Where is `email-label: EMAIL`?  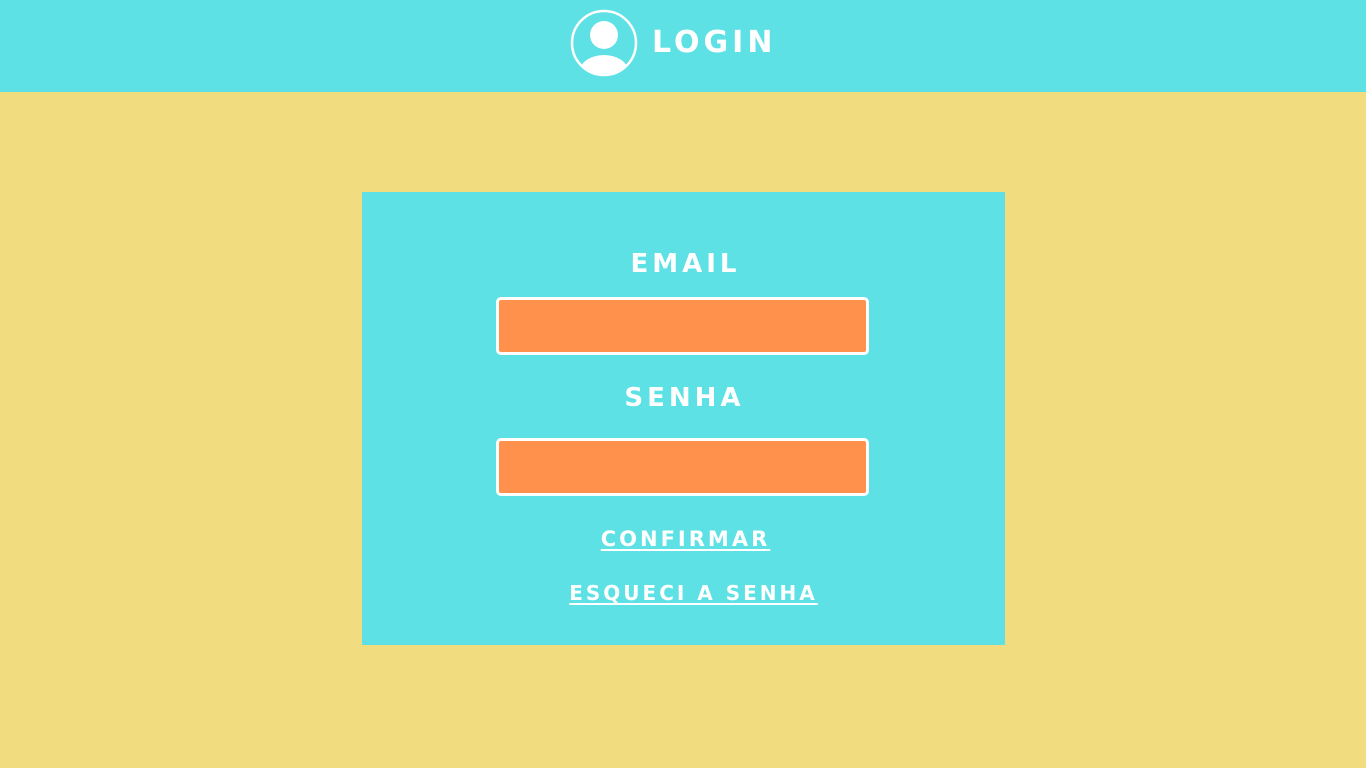 email-label: EMAIL is located at coordinates (685, 264).